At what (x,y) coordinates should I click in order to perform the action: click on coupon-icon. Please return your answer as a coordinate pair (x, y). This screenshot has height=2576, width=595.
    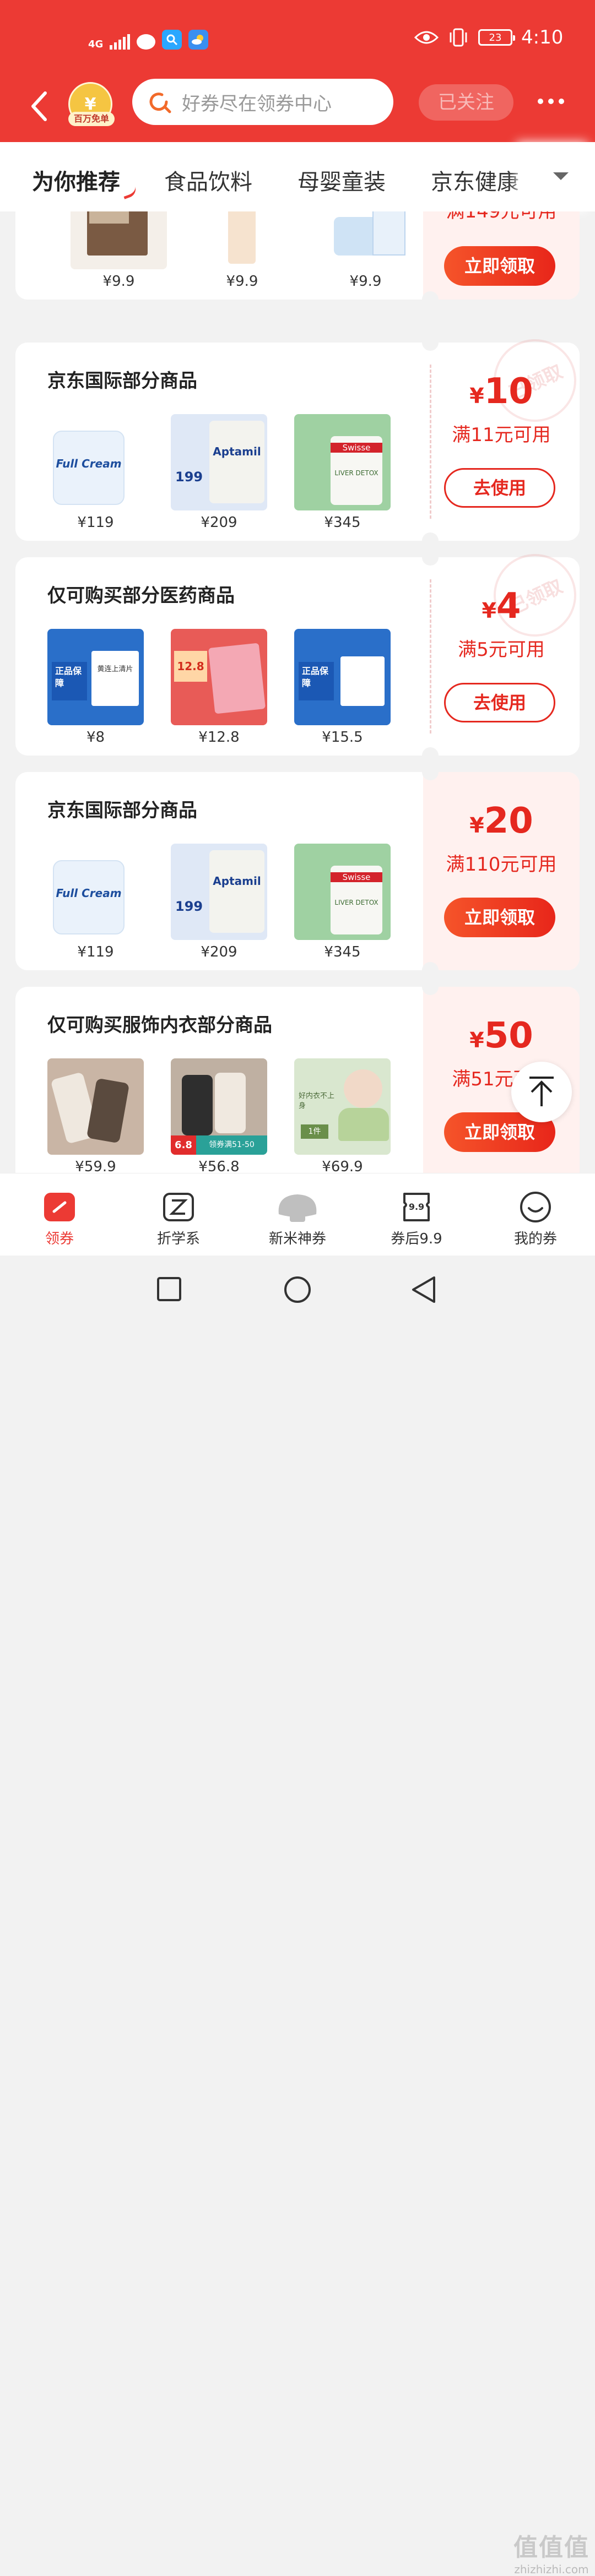
    Looking at the image, I should click on (59, 1207).